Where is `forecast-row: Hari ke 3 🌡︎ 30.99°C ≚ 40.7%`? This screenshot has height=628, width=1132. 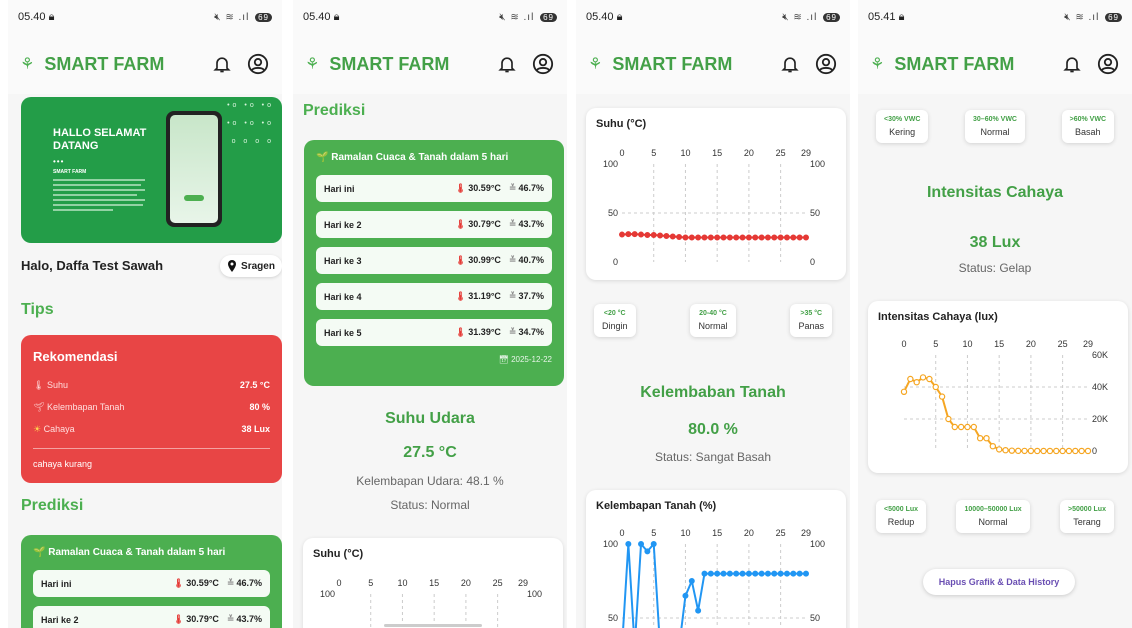 forecast-row: Hari ke 3 🌡︎ 30.99°C ≚ 40.7% is located at coordinates (434, 260).